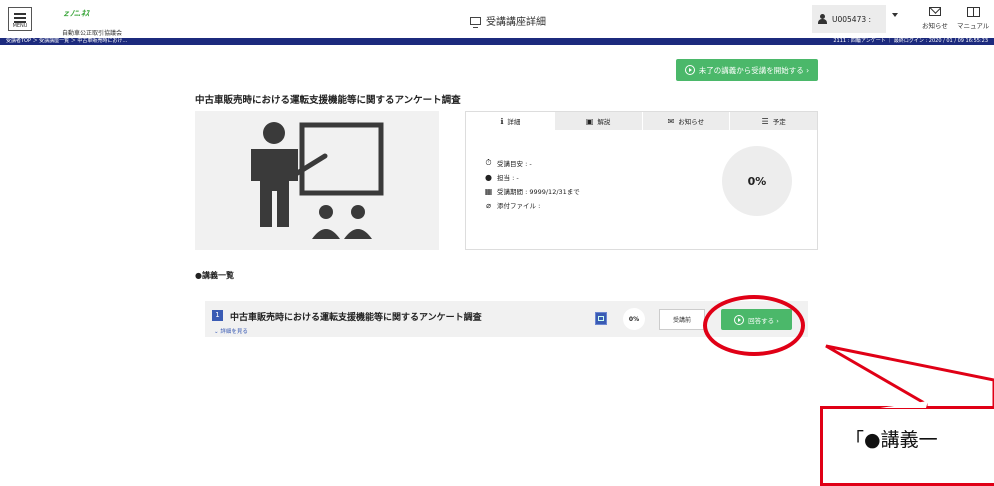 The height and width of the screenshot is (486, 994). What do you see at coordinates (538, 192) in the screenshot?
I see `period-text: 受講期間 : 9999/12/31まで` at bounding box center [538, 192].